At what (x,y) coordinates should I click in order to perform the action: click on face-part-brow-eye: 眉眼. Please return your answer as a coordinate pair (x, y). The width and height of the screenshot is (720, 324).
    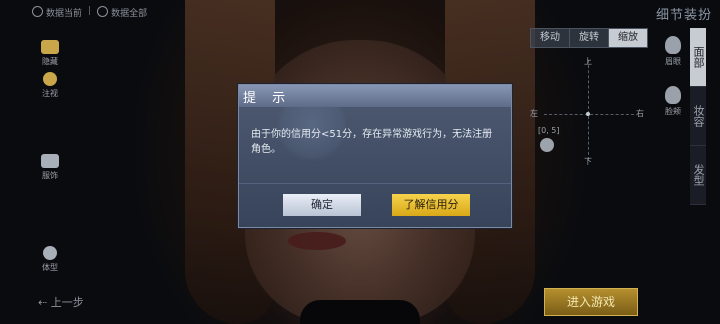
    Looking at the image, I should click on (673, 51).